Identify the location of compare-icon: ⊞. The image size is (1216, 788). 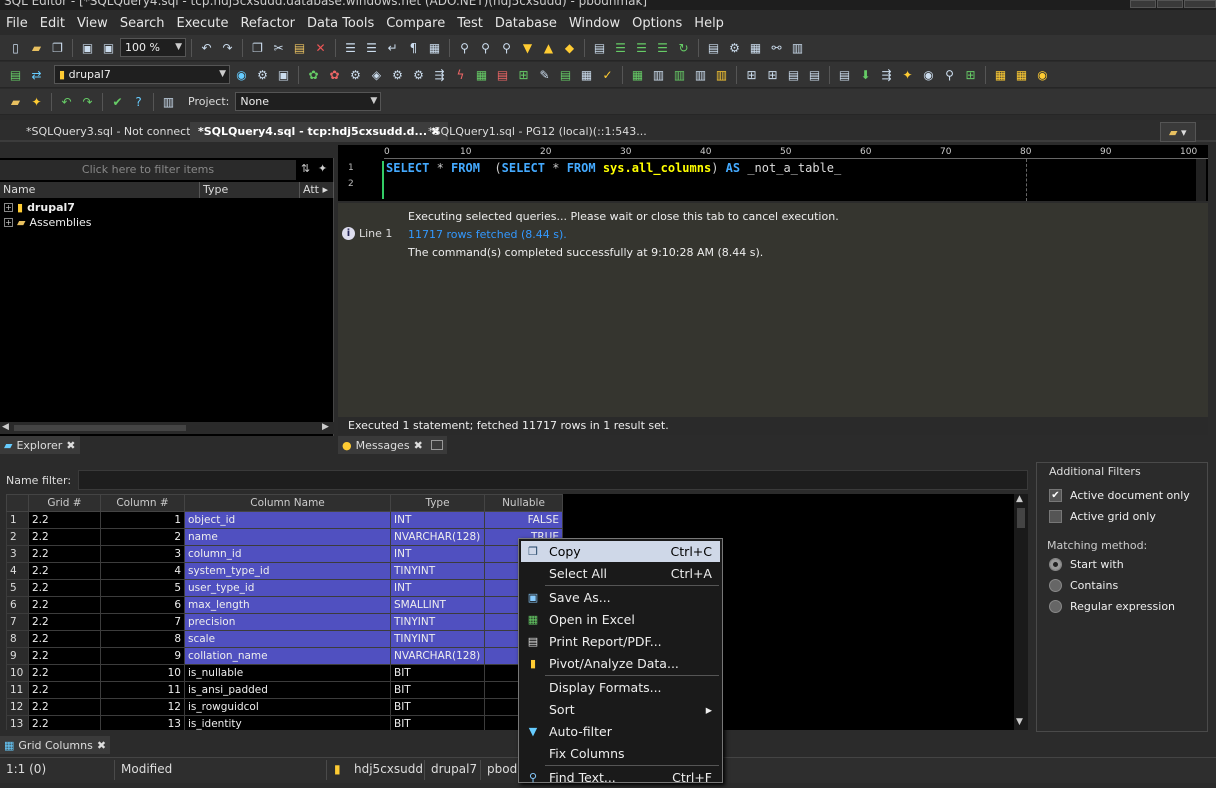
(751, 74).